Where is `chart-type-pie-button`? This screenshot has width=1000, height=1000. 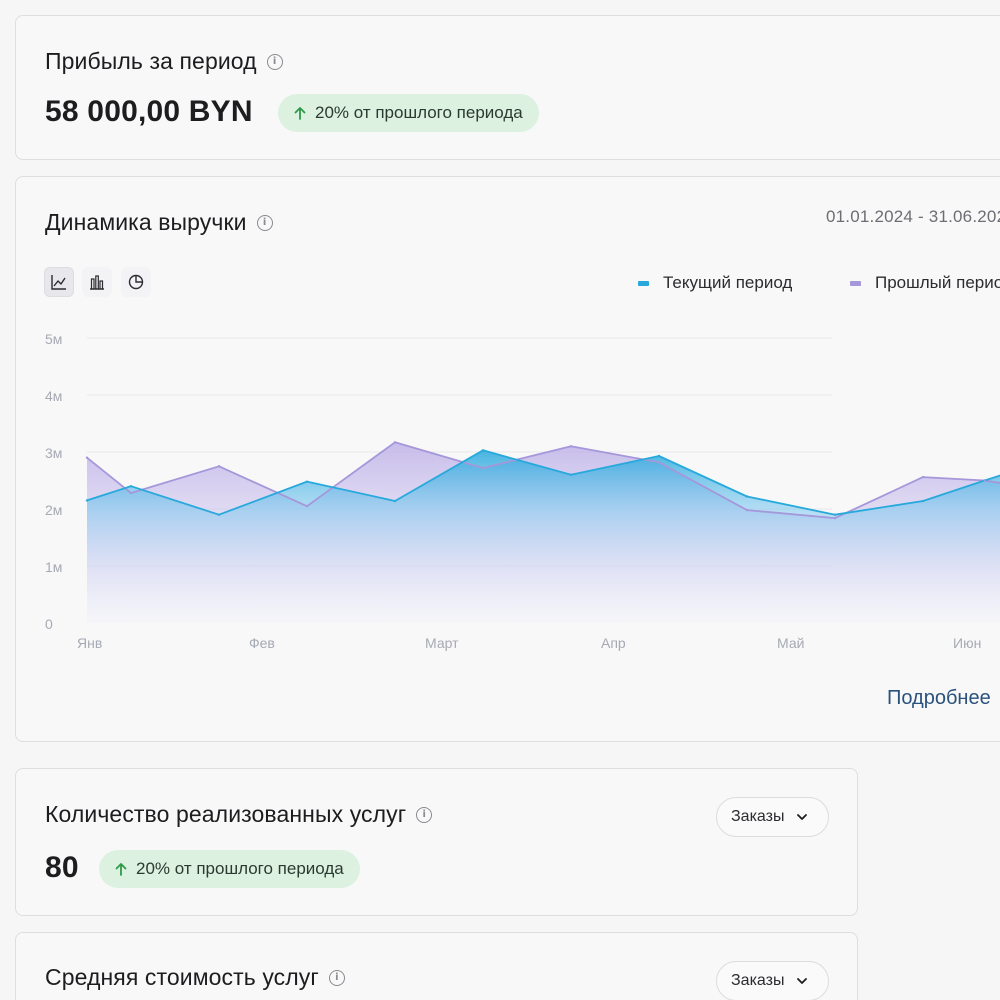 chart-type-pie-button is located at coordinates (136, 282).